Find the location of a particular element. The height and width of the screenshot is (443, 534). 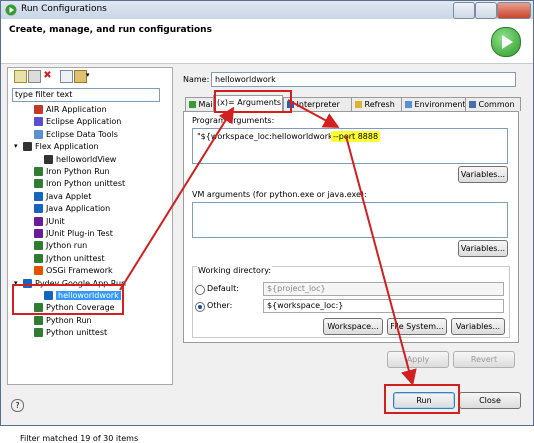

page-title: Create, manage, and run configurations is located at coordinates (110, 30).